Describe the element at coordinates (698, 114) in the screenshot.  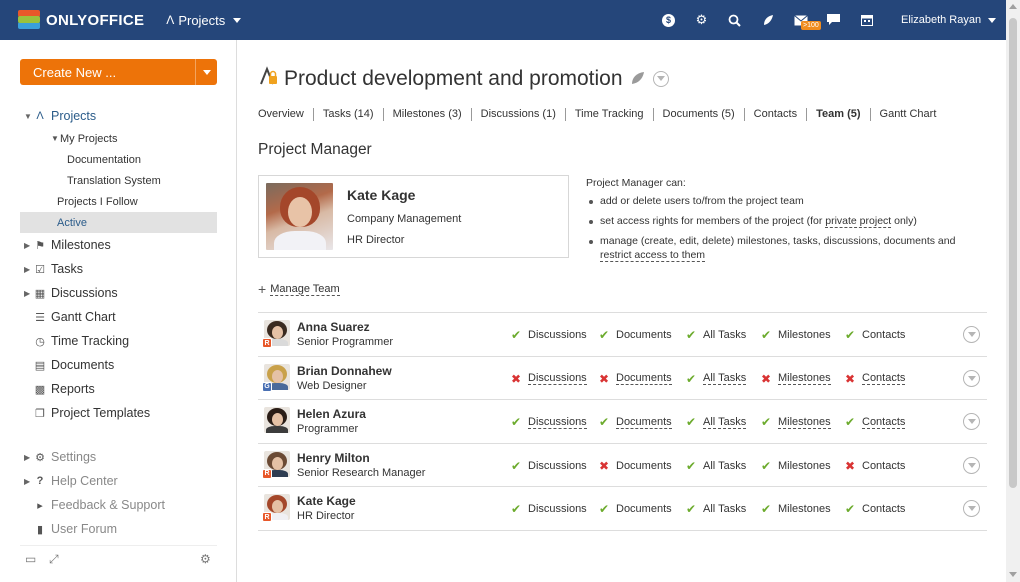
I see `tab-documents: Documents (5)` at that location.